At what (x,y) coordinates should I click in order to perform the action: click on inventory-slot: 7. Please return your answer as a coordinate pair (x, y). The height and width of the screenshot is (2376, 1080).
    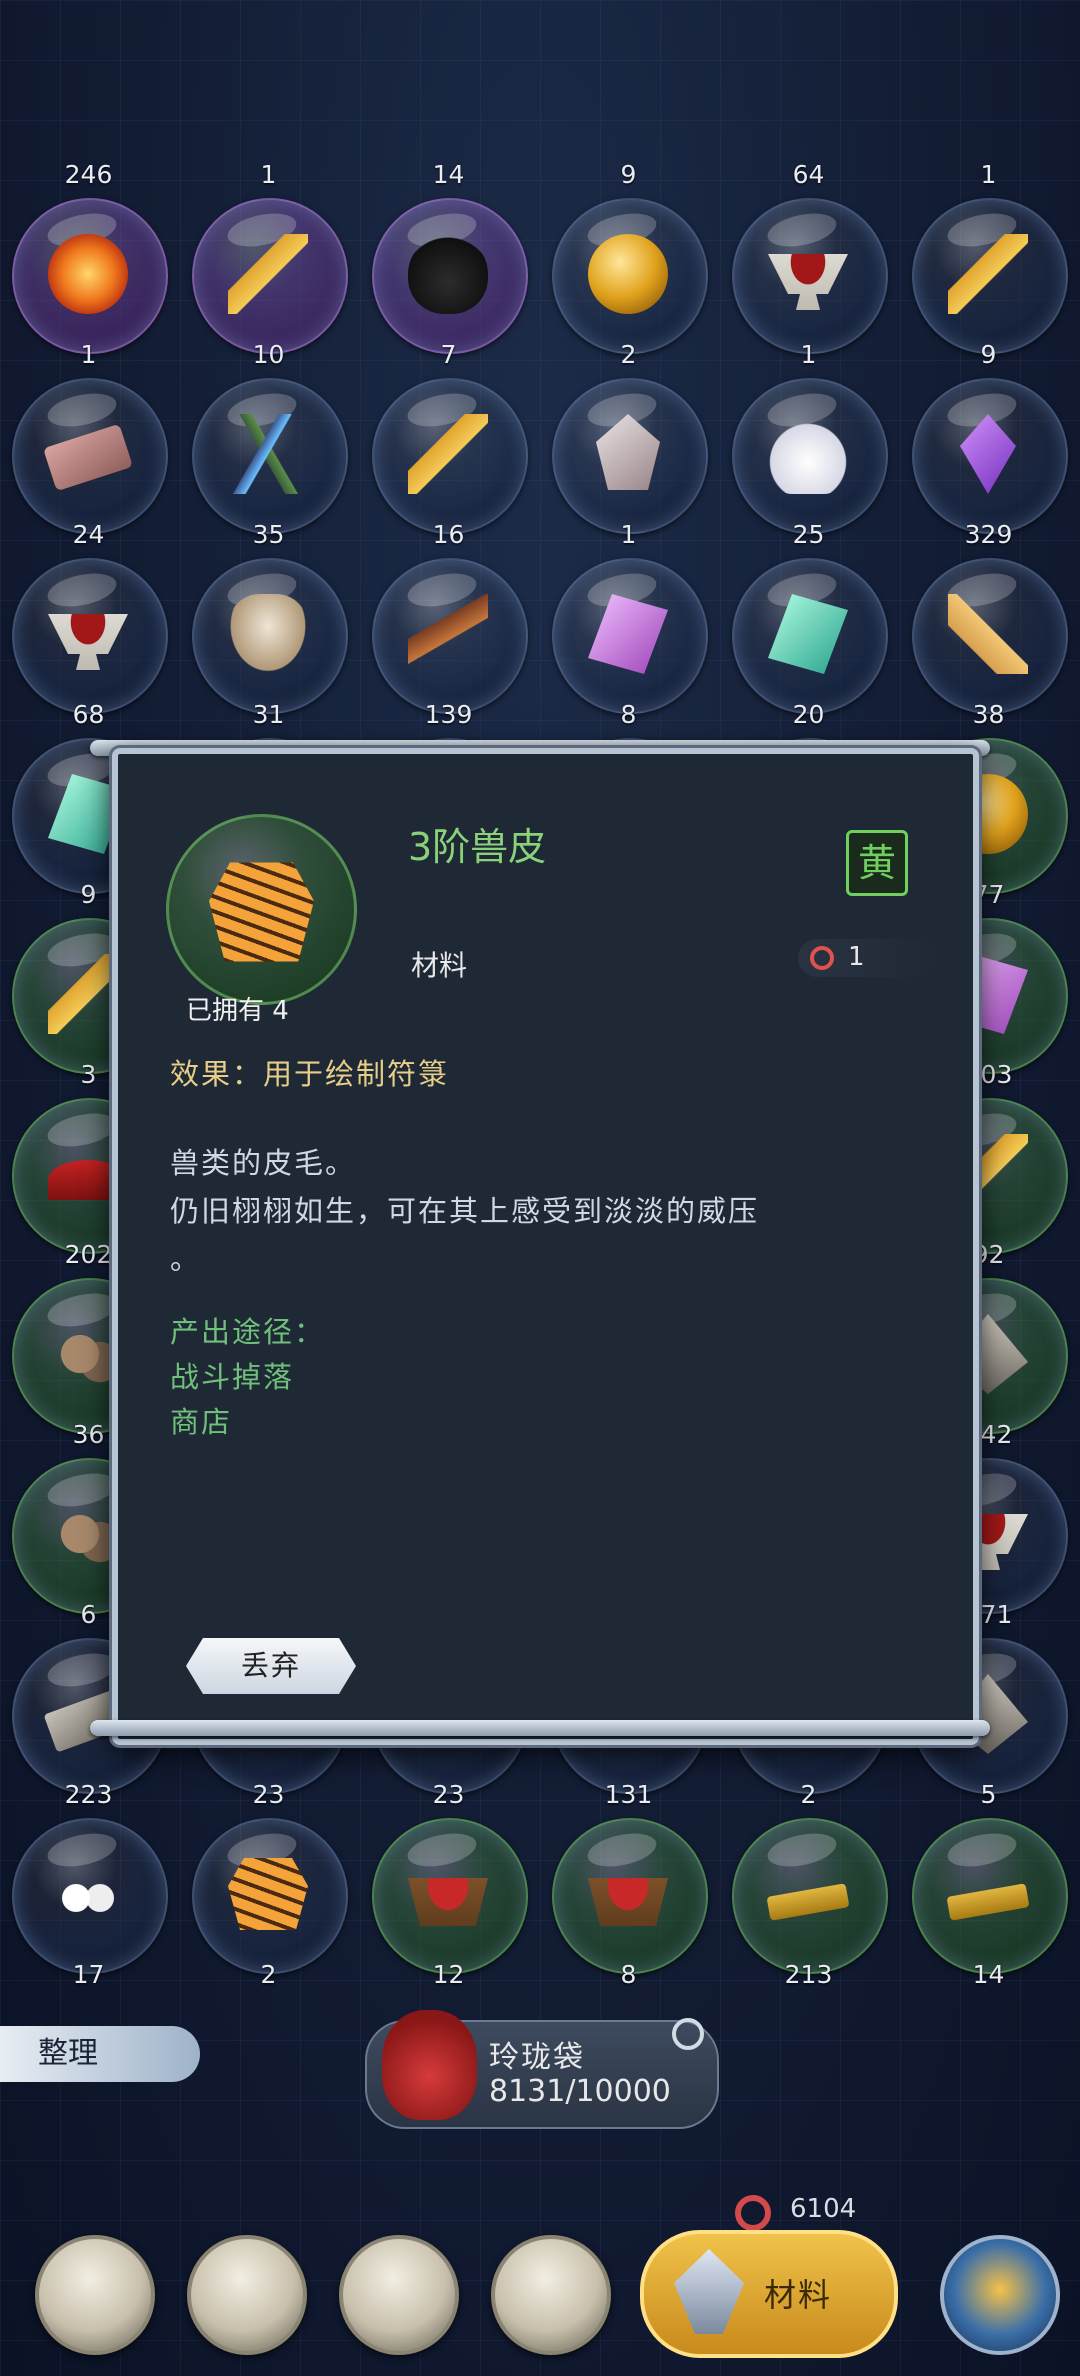
    Looking at the image, I should click on (448, 437).